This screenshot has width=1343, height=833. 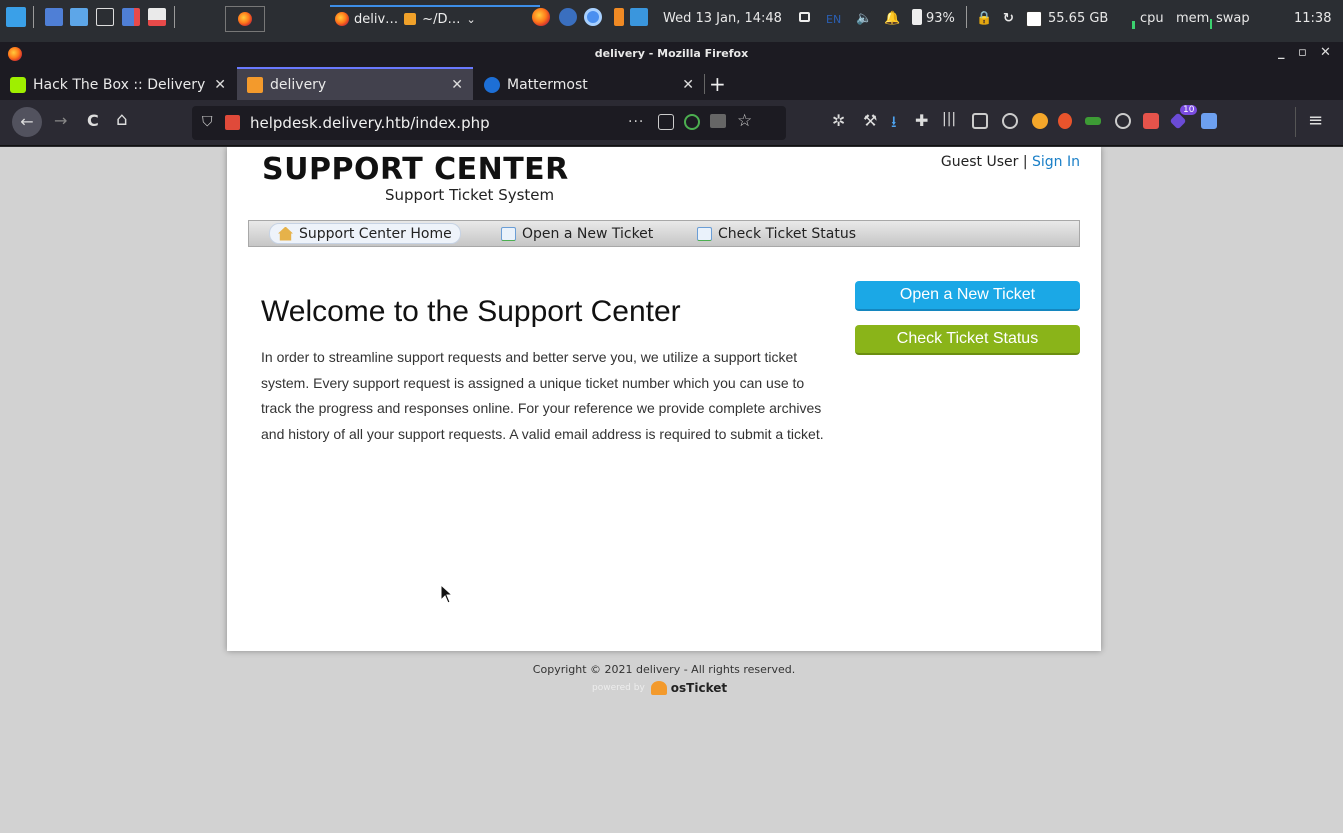 I want to click on extension-badge: 10, so click(x=1189, y=110).